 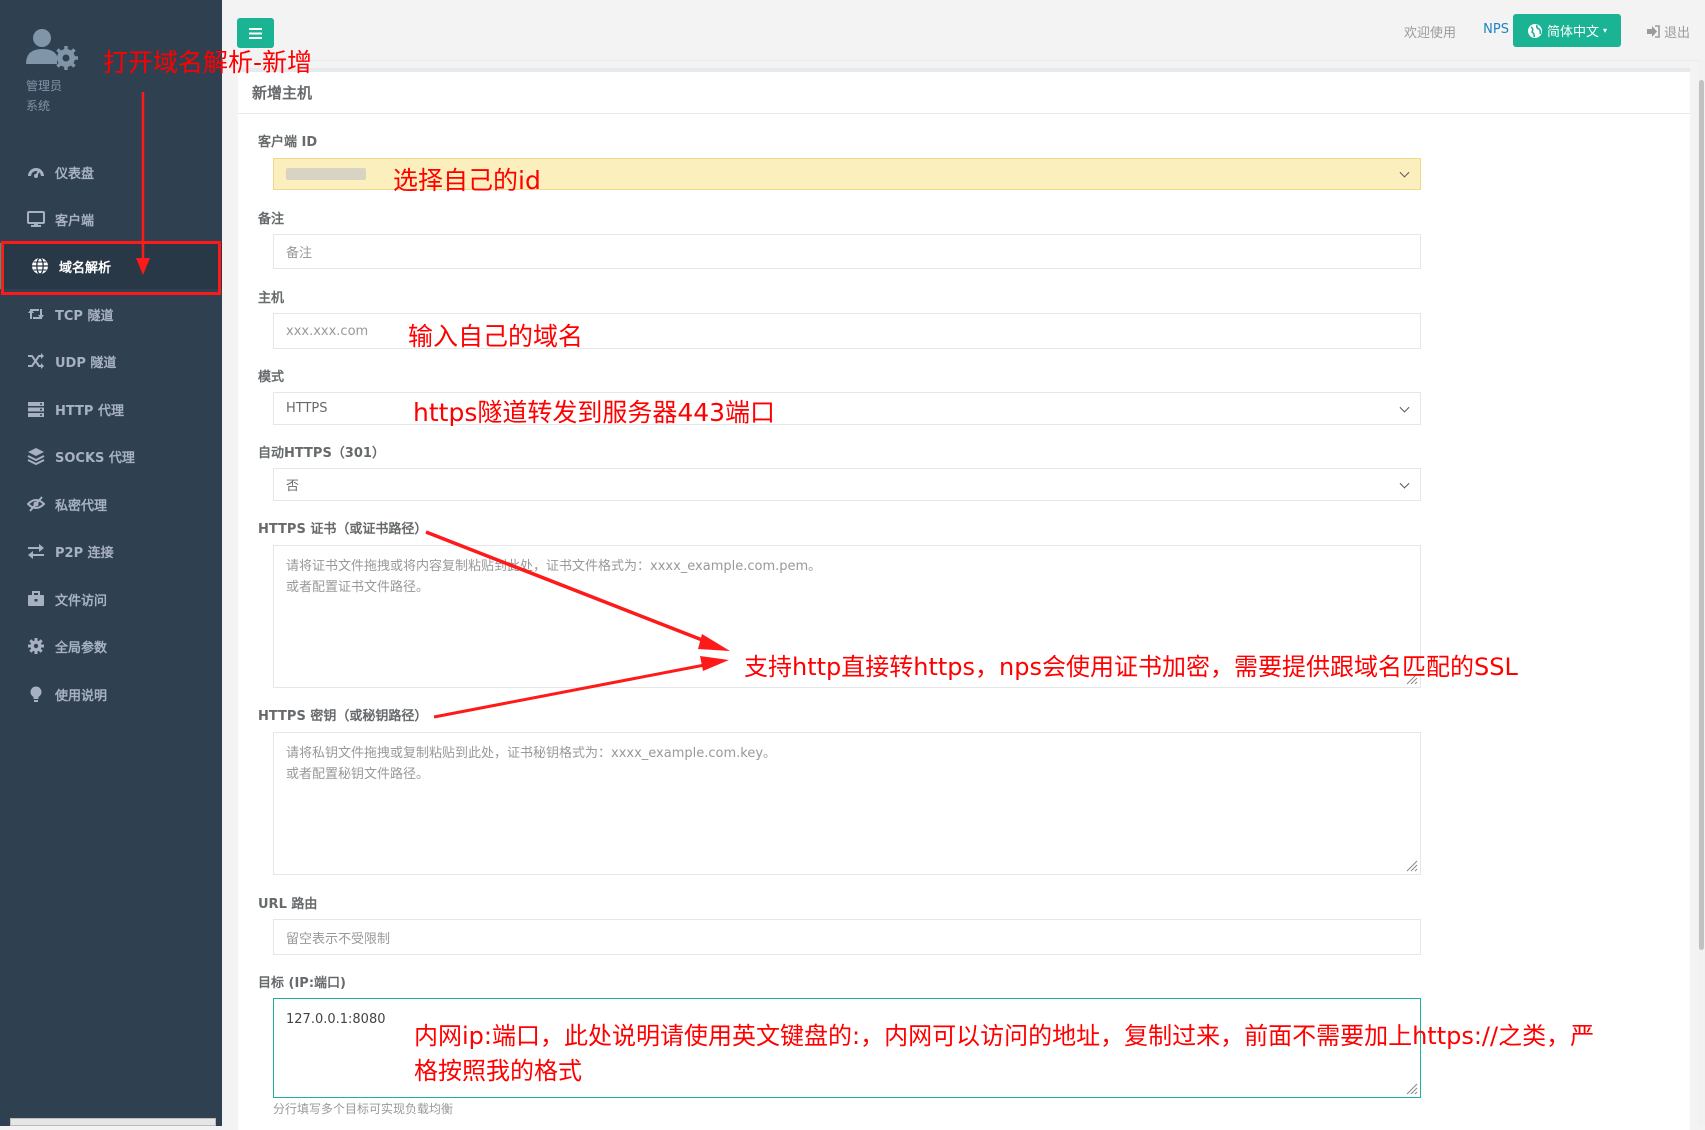 I want to click on annotation-target-line2: 格按照我的格式, so click(x=498, y=1071).